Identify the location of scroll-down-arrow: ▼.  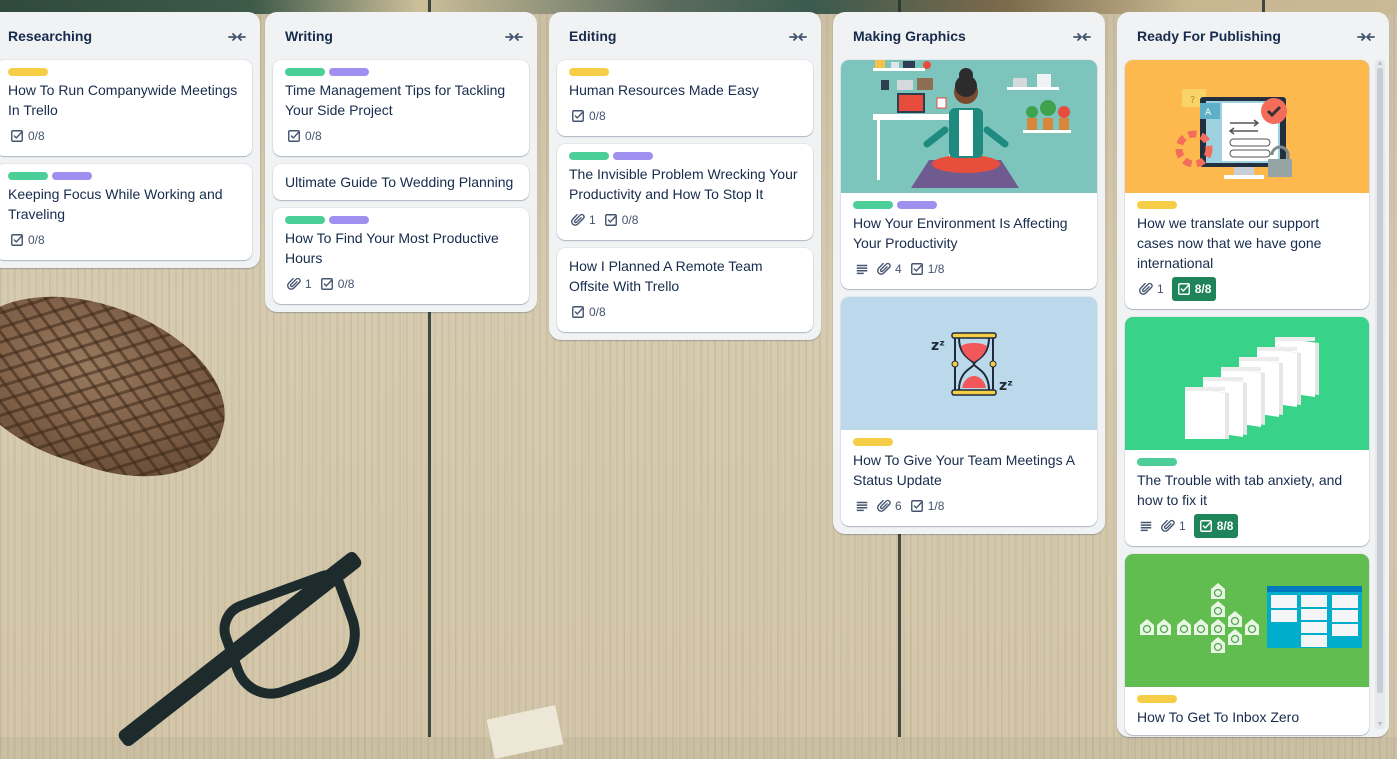
(1380, 725).